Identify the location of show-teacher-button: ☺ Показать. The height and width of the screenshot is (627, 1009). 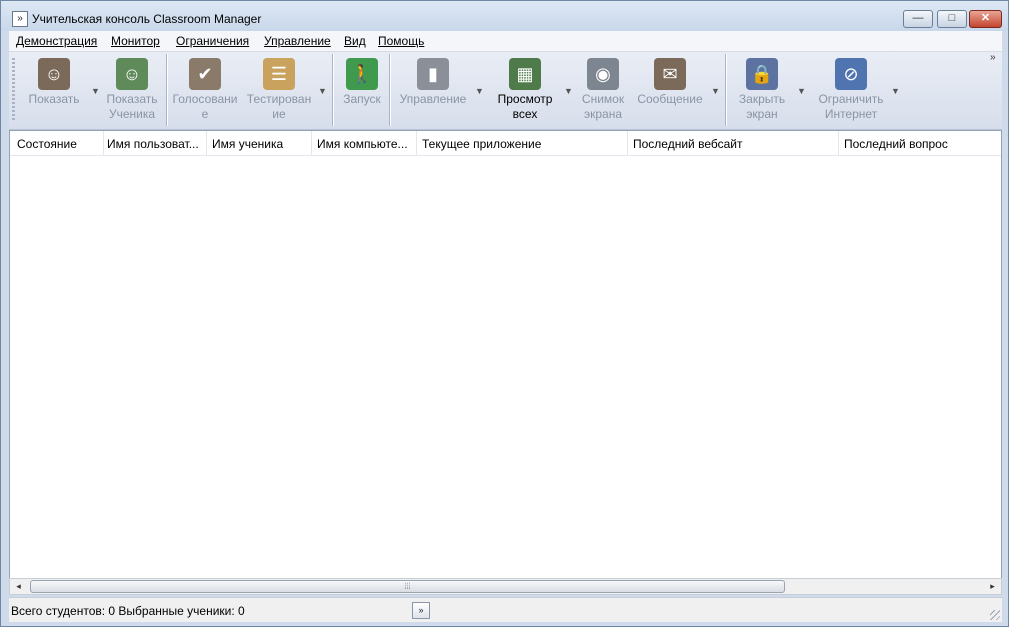
(54, 81).